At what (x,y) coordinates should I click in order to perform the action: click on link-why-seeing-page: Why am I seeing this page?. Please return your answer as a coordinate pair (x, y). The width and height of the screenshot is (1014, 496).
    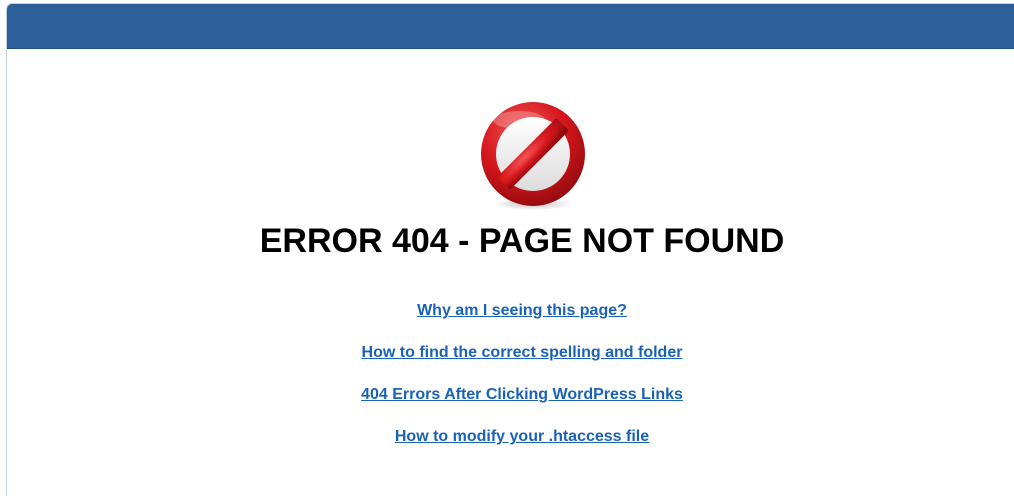
    Looking at the image, I should click on (510, 312).